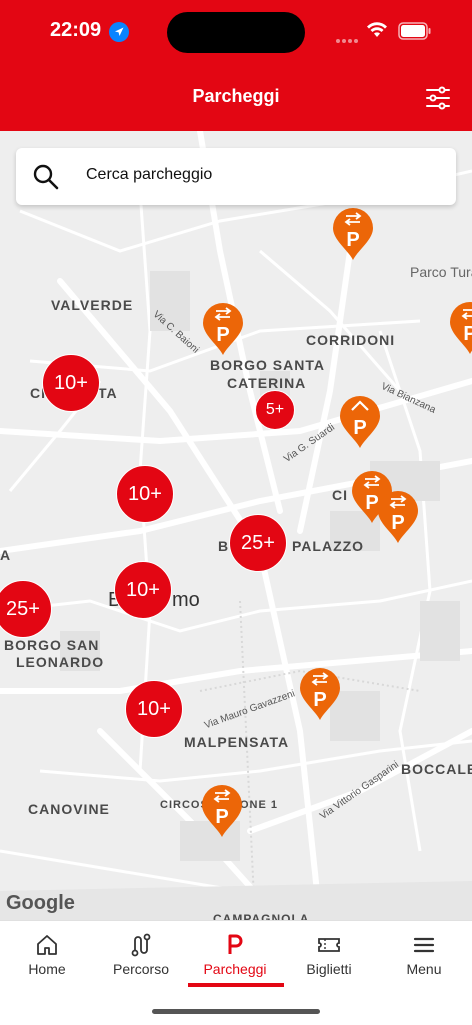 The height and width of the screenshot is (1025, 472). What do you see at coordinates (414, 31) in the screenshot?
I see `battery-icon` at bounding box center [414, 31].